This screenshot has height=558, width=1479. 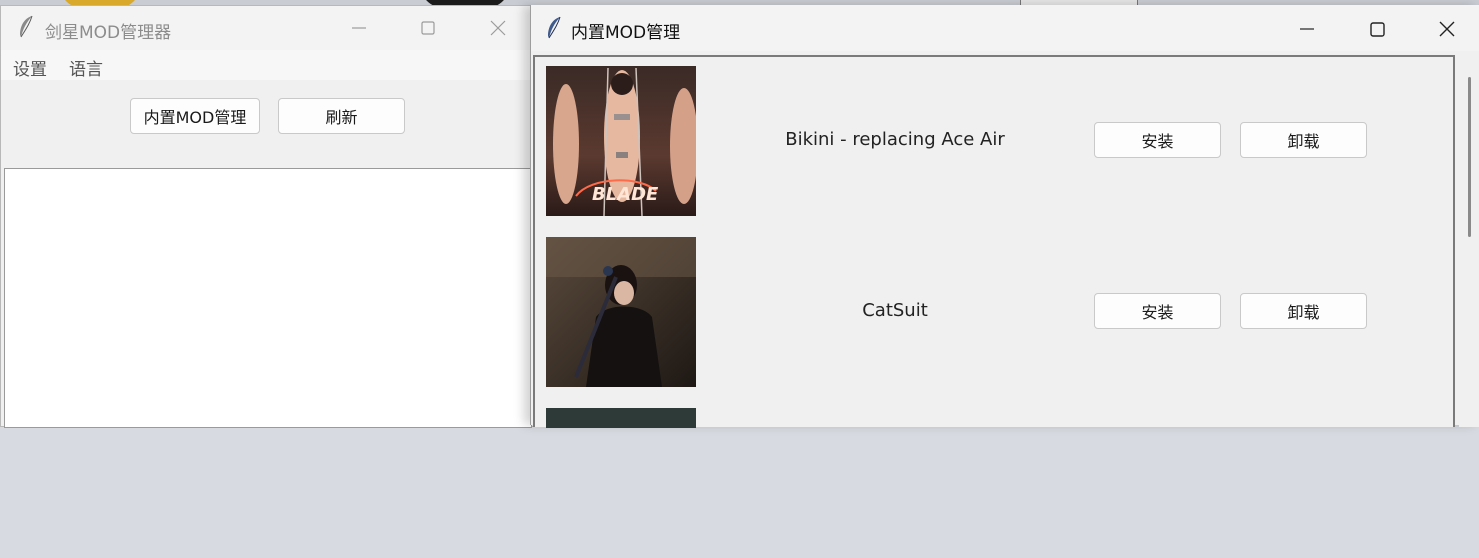 What do you see at coordinates (268, 28) in the screenshot?
I see `title-bar: 剑星MOD管理器` at bounding box center [268, 28].